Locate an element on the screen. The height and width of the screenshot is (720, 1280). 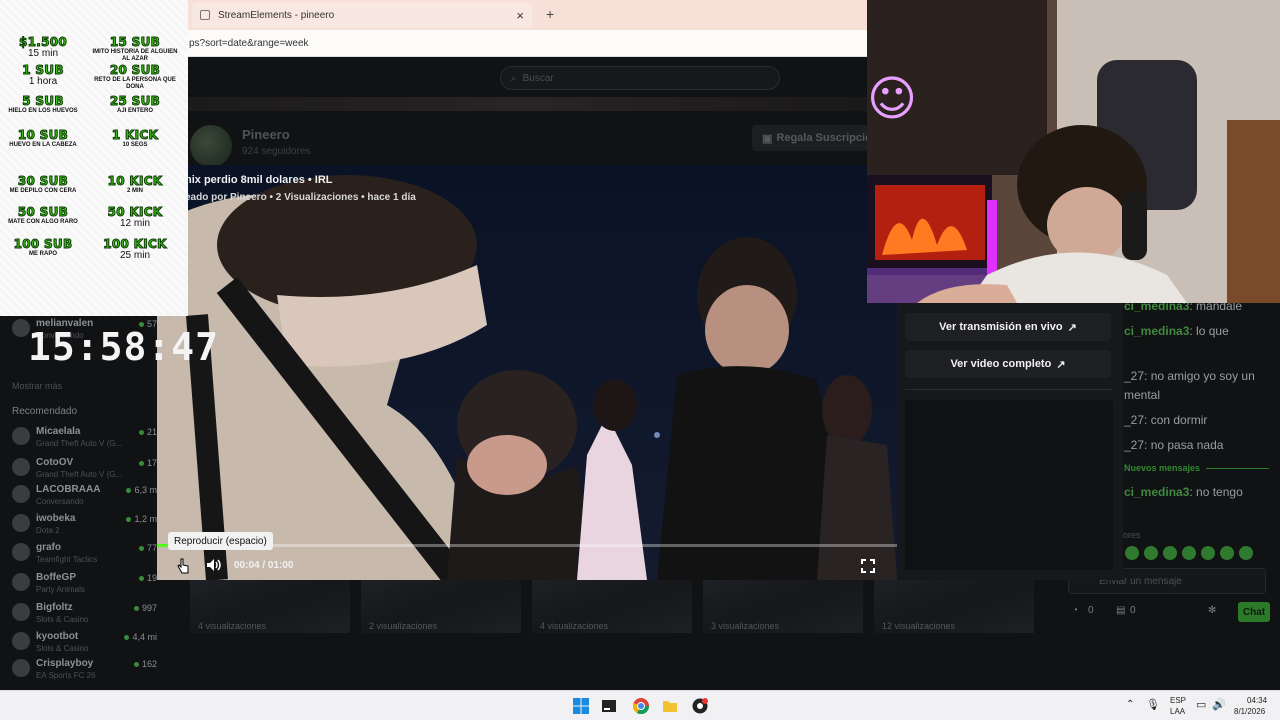
sidebar-item-viewers: 1,2 m is located at coordinates (141, 519).